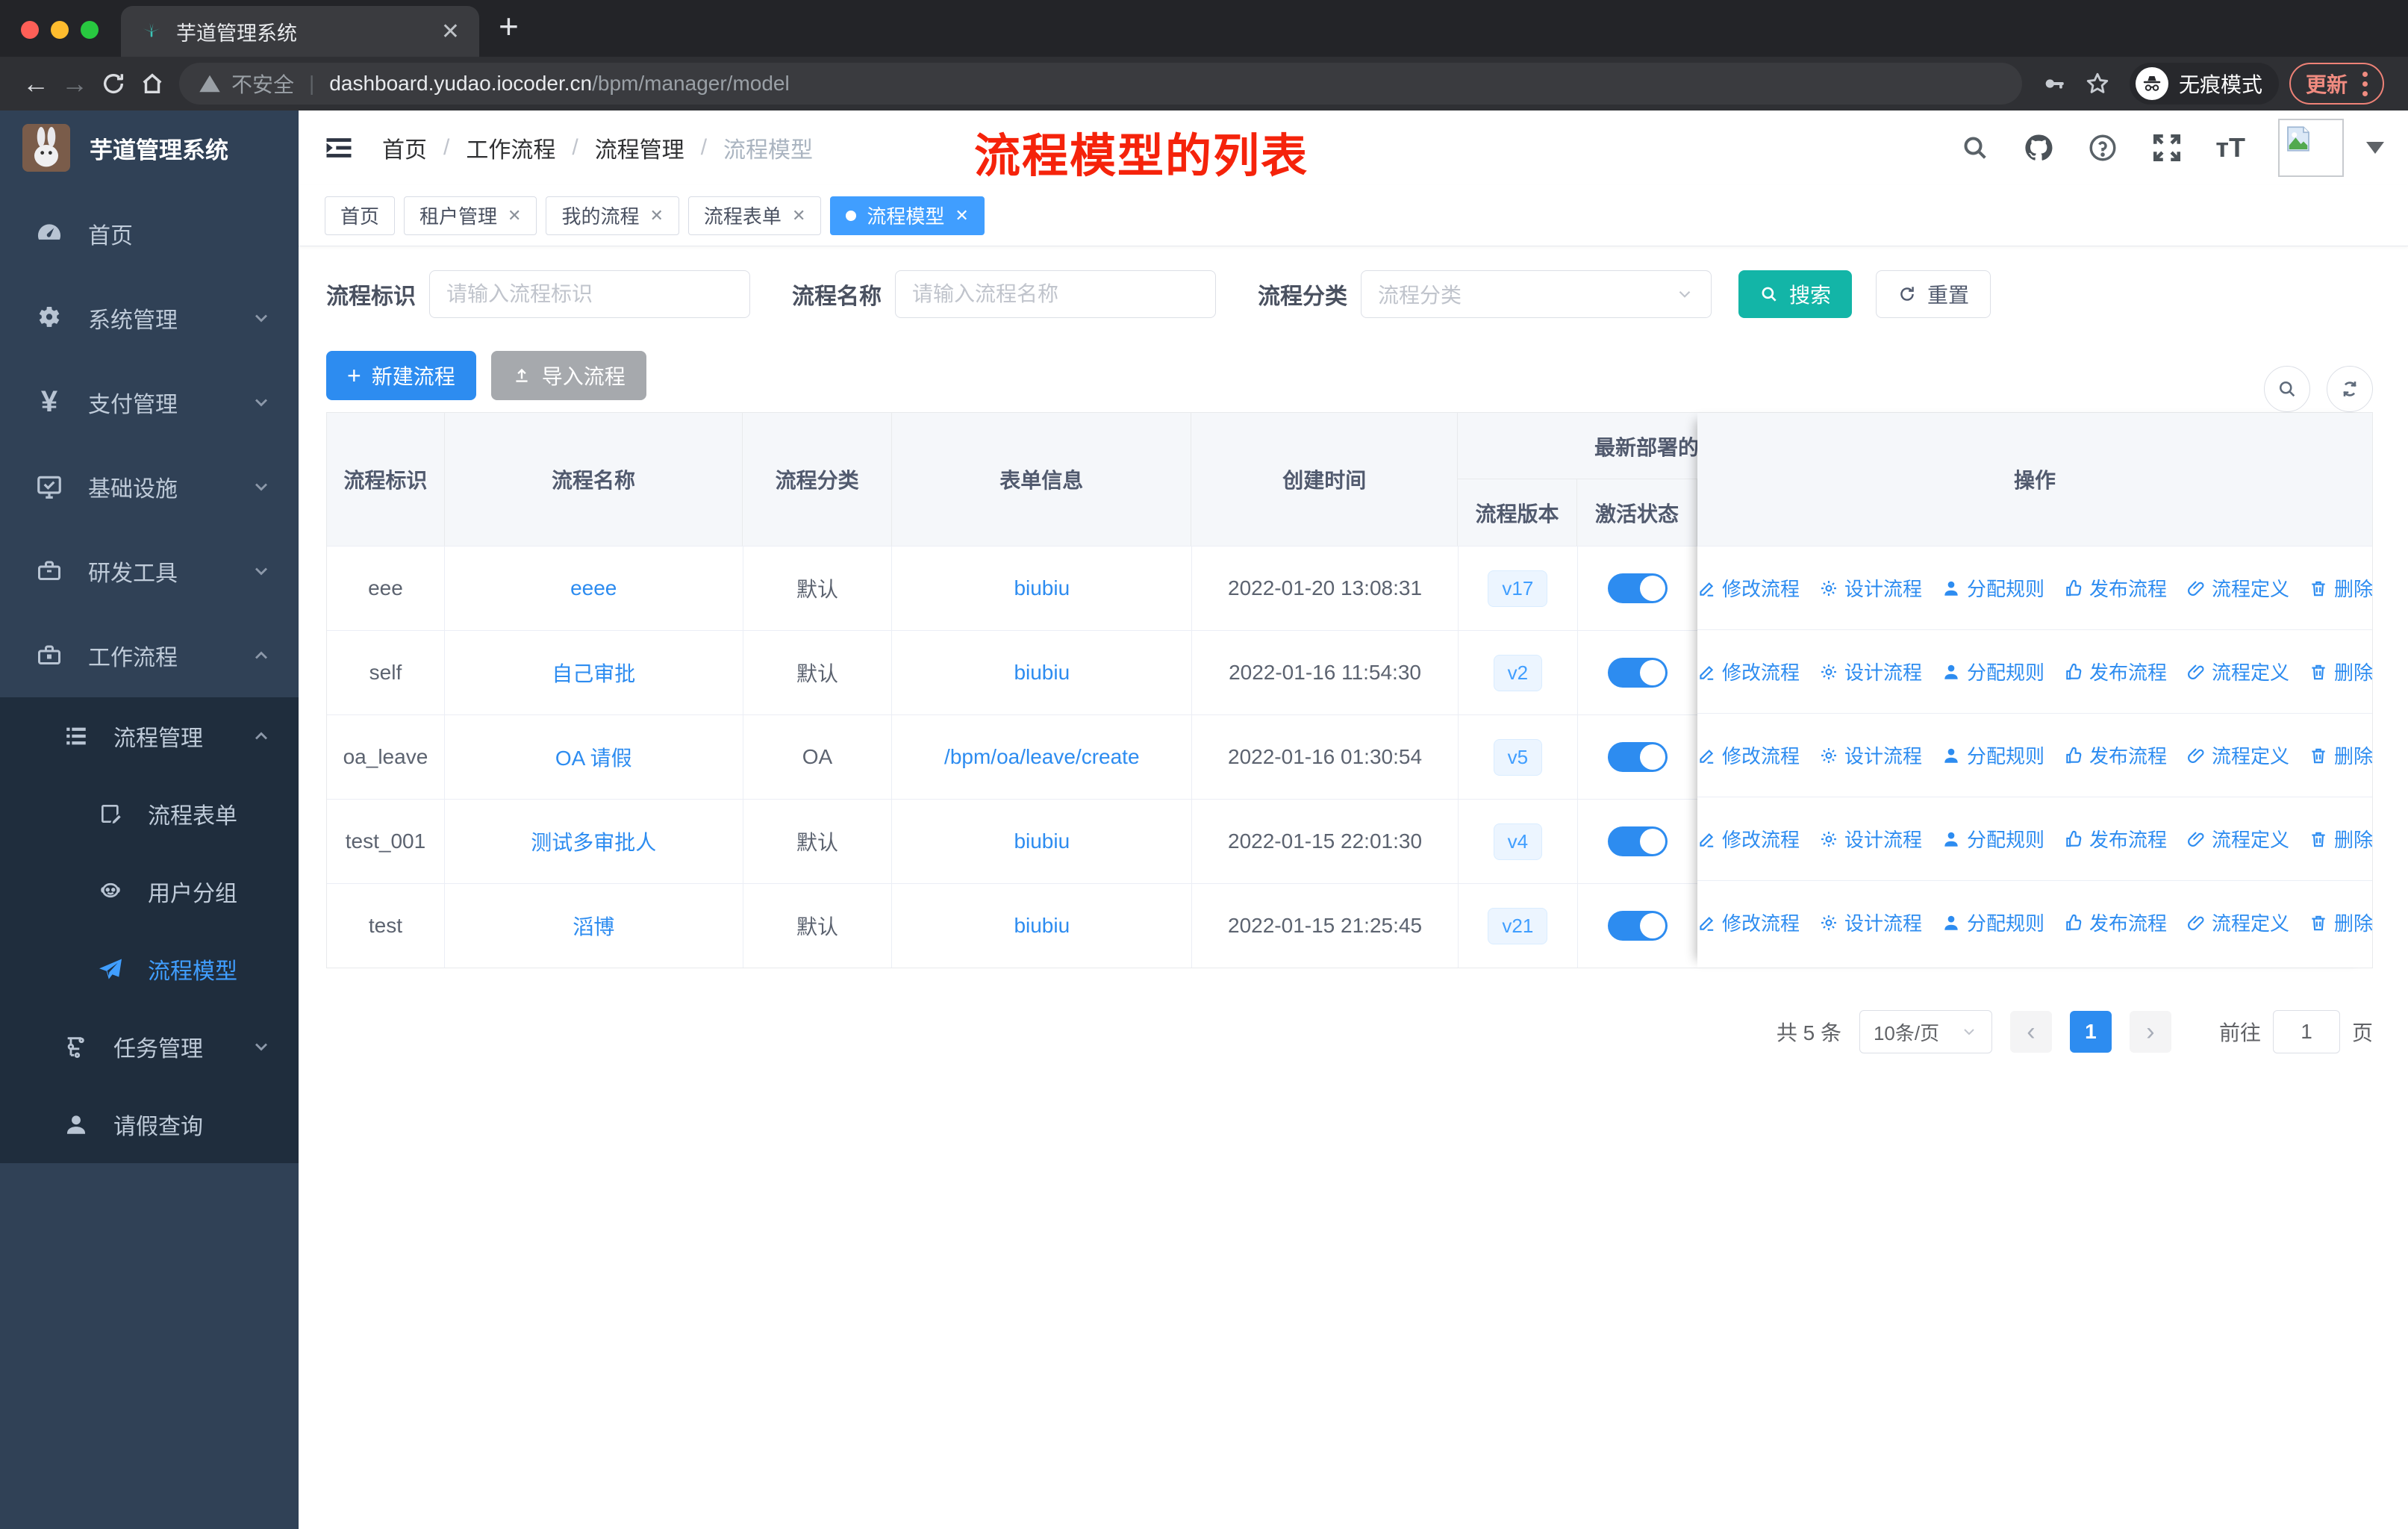 The width and height of the screenshot is (2408, 1529). Describe the element at coordinates (2311, 148) in the screenshot. I see `avatar` at that location.